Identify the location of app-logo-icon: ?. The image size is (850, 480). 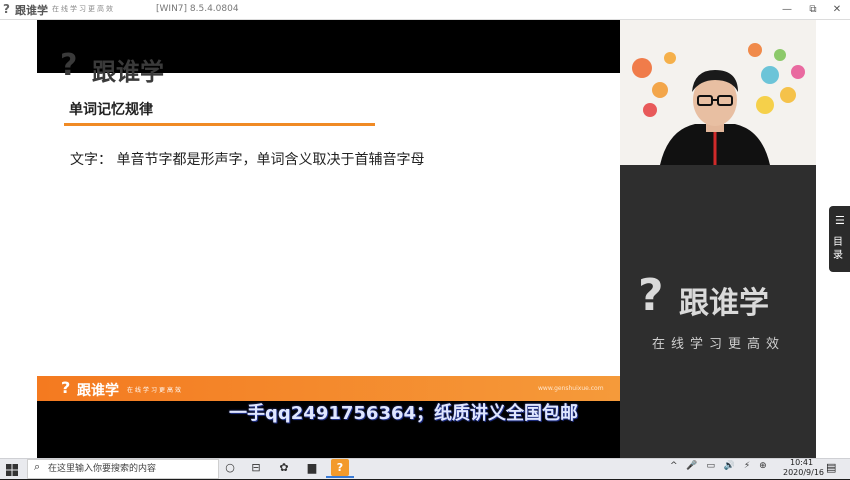
(6, 9).